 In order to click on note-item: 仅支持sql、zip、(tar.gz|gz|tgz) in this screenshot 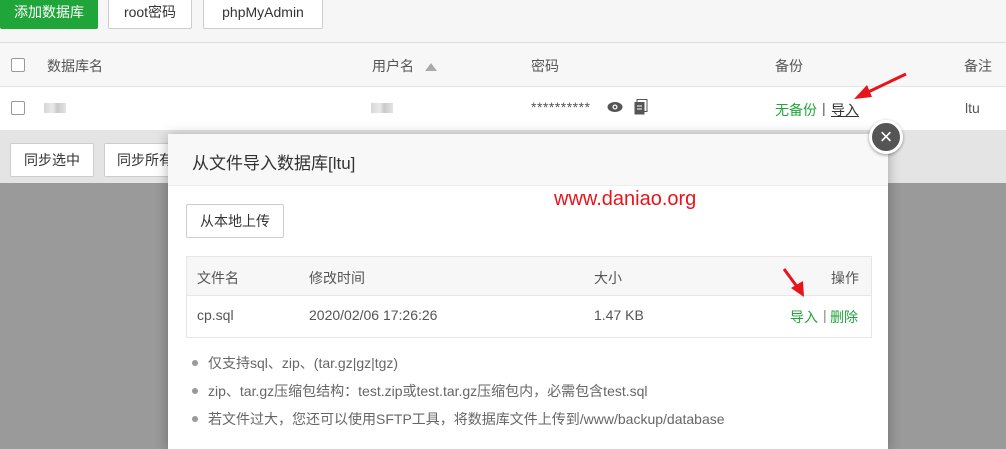, I will do `click(457, 366)`.